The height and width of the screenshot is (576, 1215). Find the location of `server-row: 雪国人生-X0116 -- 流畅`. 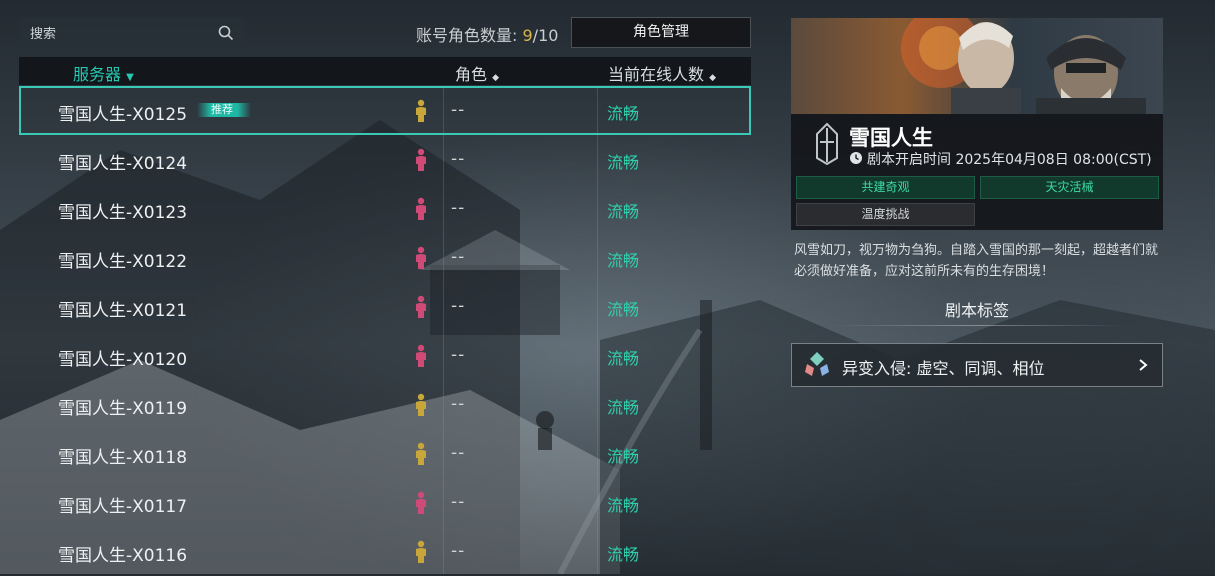

server-row: 雪国人生-X0116 -- 流畅 is located at coordinates (385, 551).